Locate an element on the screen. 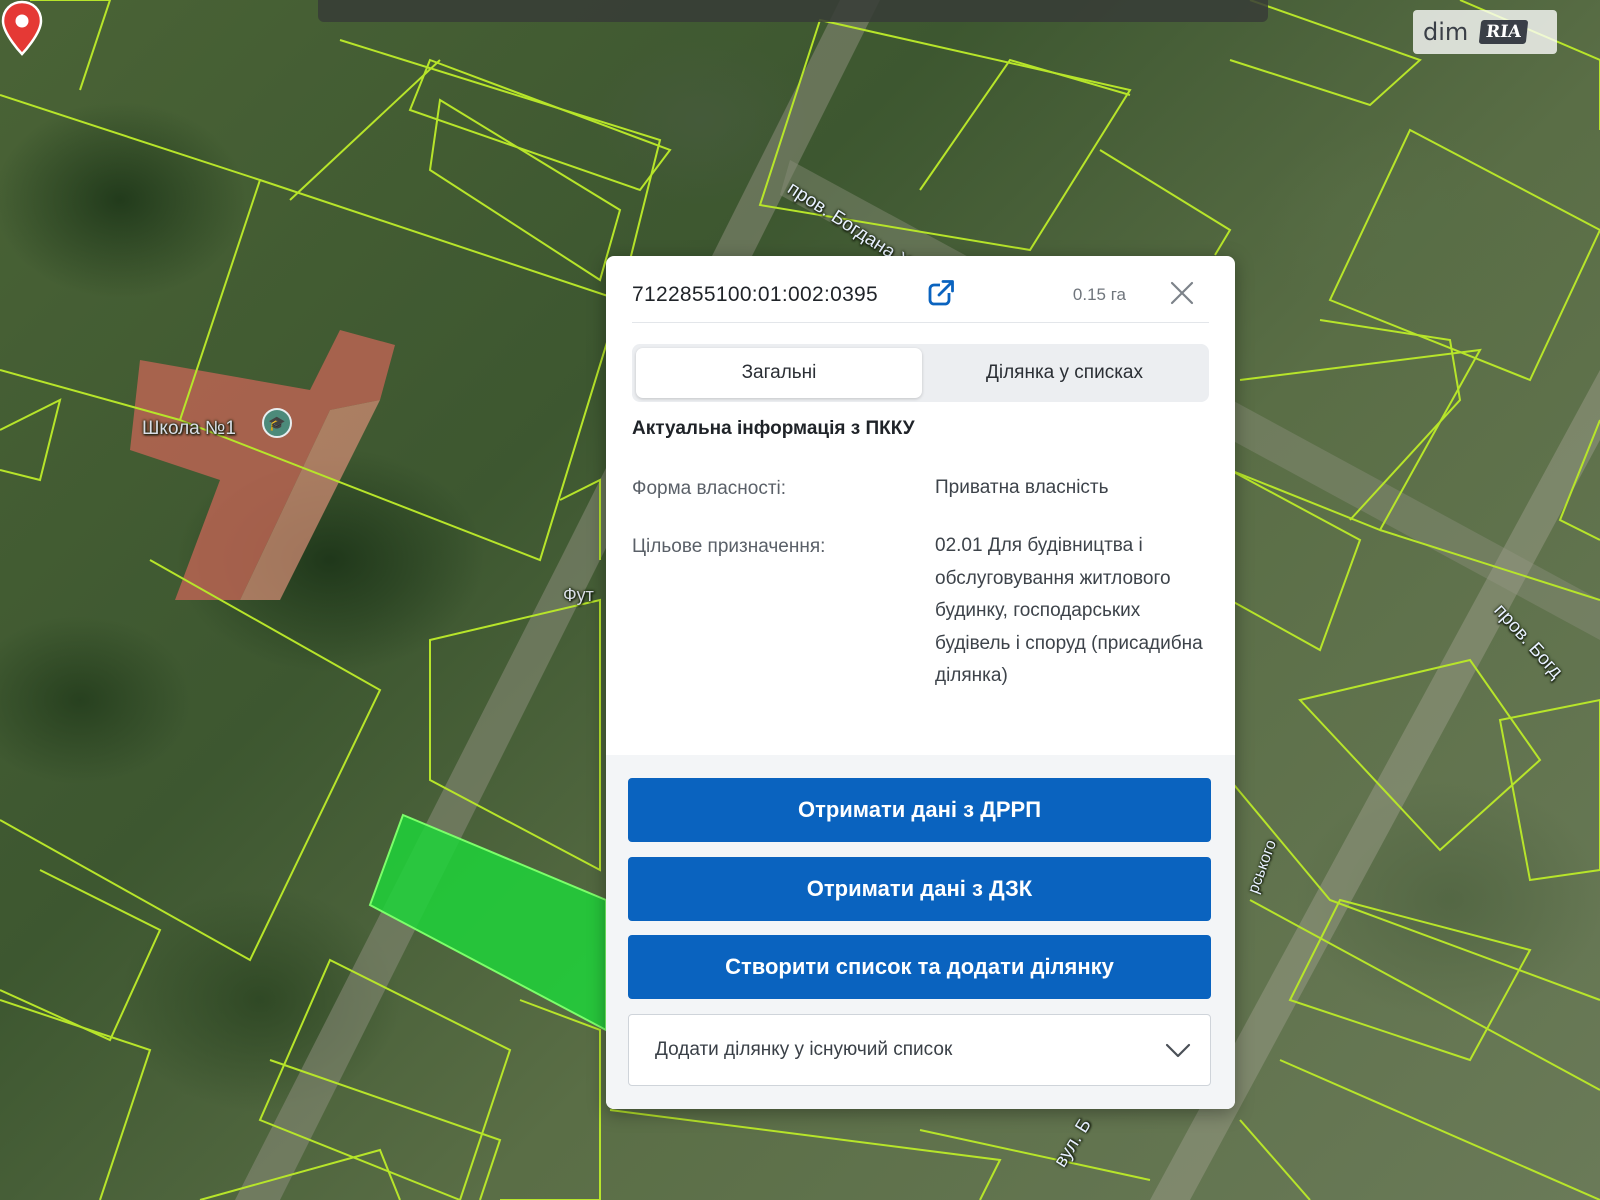 This screenshot has width=1600, height=1200. ownership-value: Приватна власність is located at coordinates (1022, 487).